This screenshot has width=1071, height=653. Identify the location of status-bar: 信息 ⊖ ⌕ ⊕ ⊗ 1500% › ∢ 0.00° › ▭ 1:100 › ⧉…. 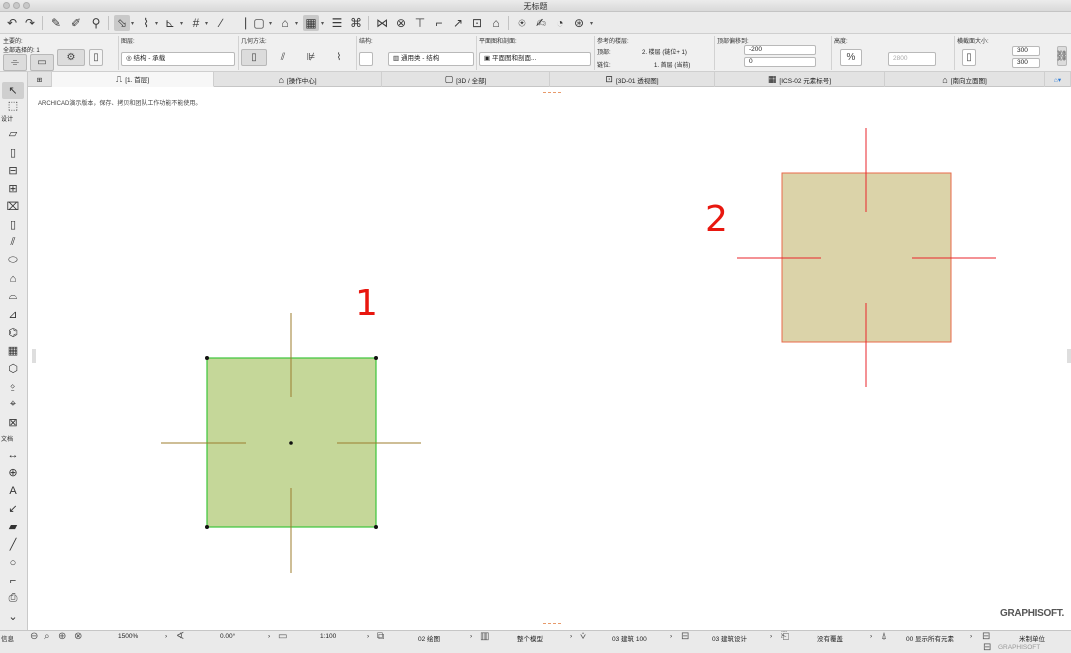
(535, 641).